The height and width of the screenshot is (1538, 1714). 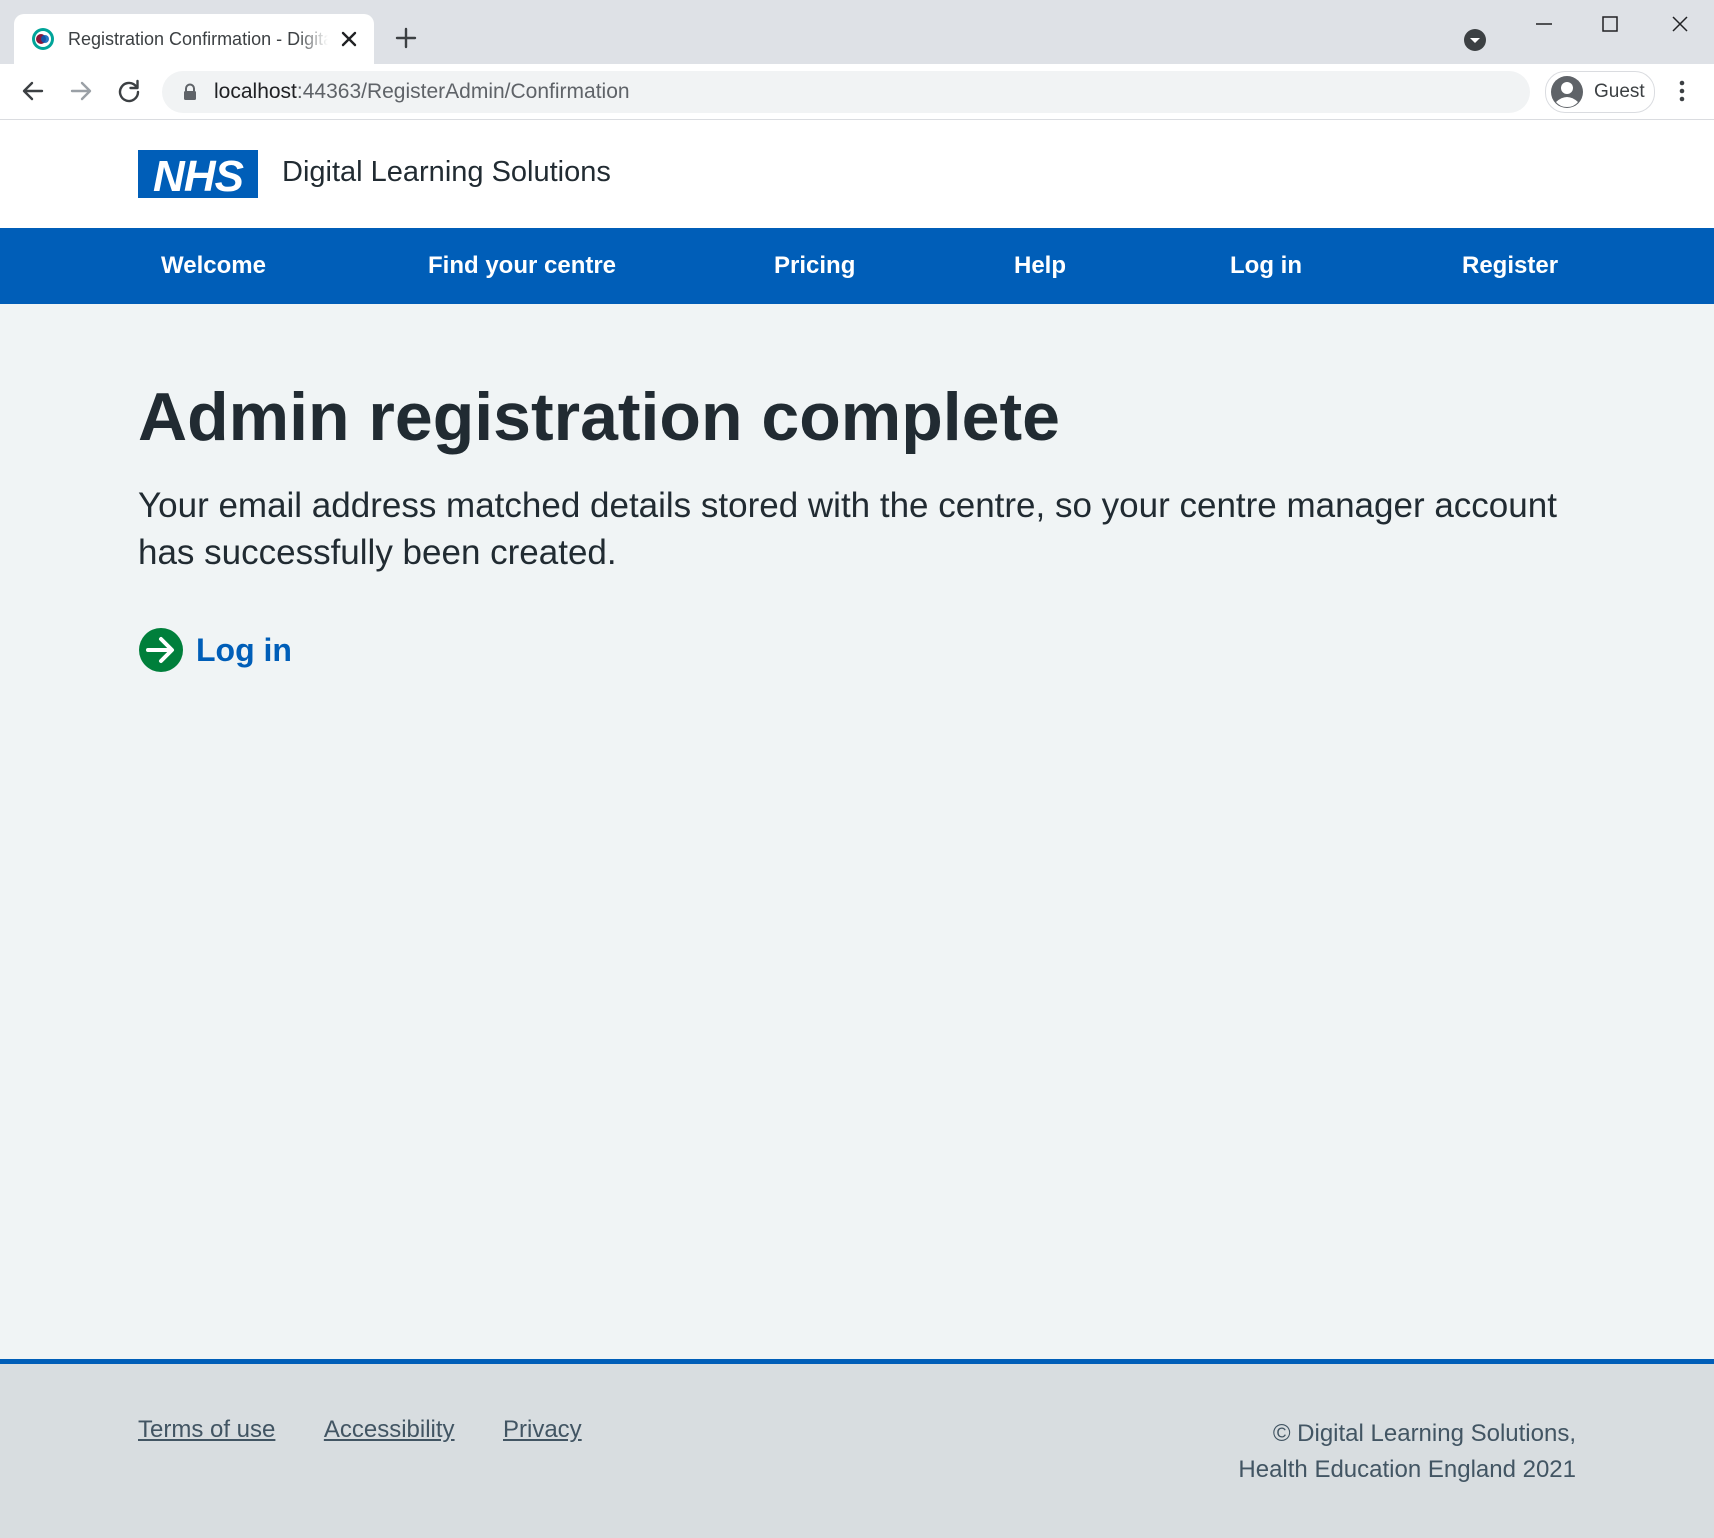 I want to click on profile-button: Guest, so click(x=1600, y=92).